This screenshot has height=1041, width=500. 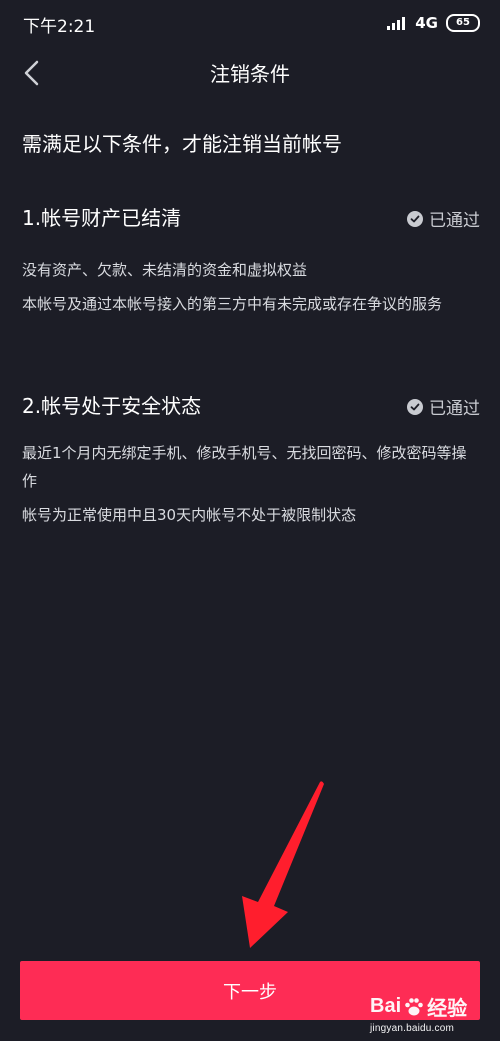 I want to click on battery-icon: 65, so click(x=463, y=23).